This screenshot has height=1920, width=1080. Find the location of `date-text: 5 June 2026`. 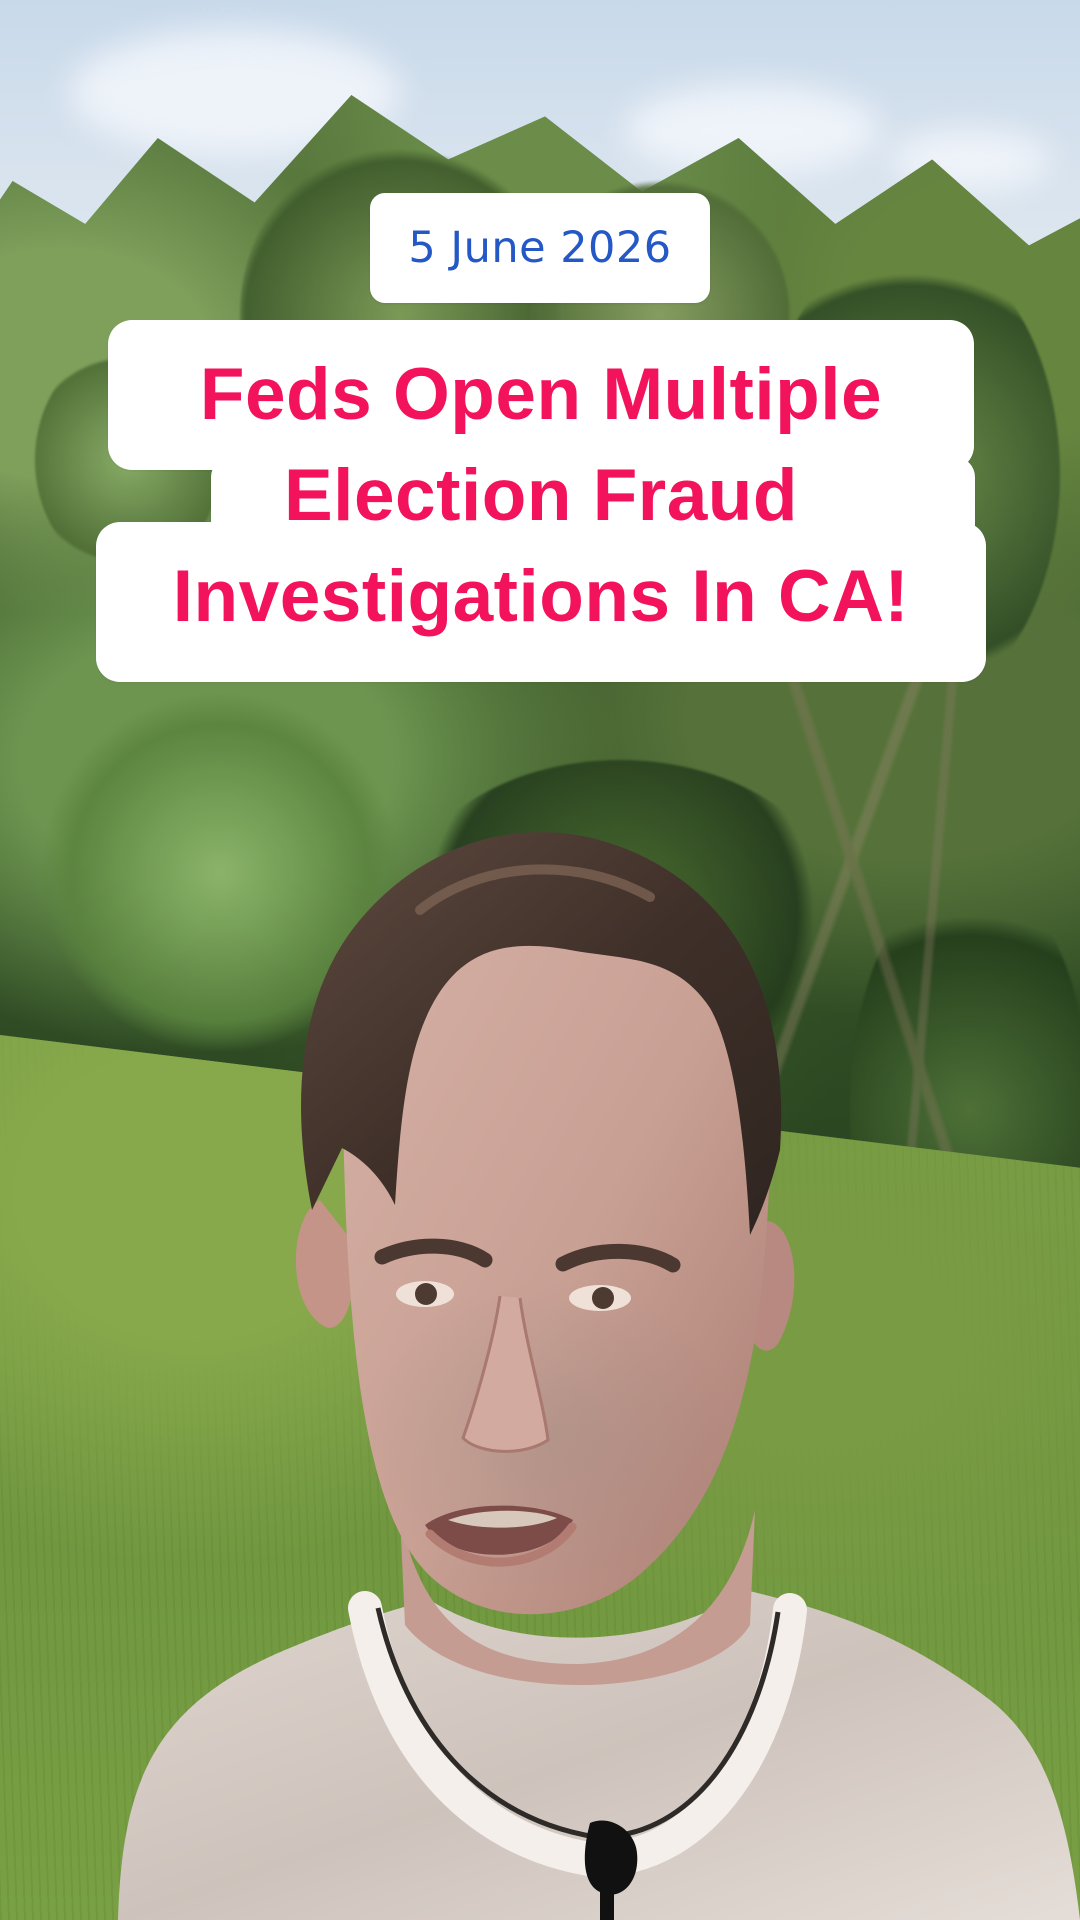

date-text: 5 June 2026 is located at coordinates (540, 248).